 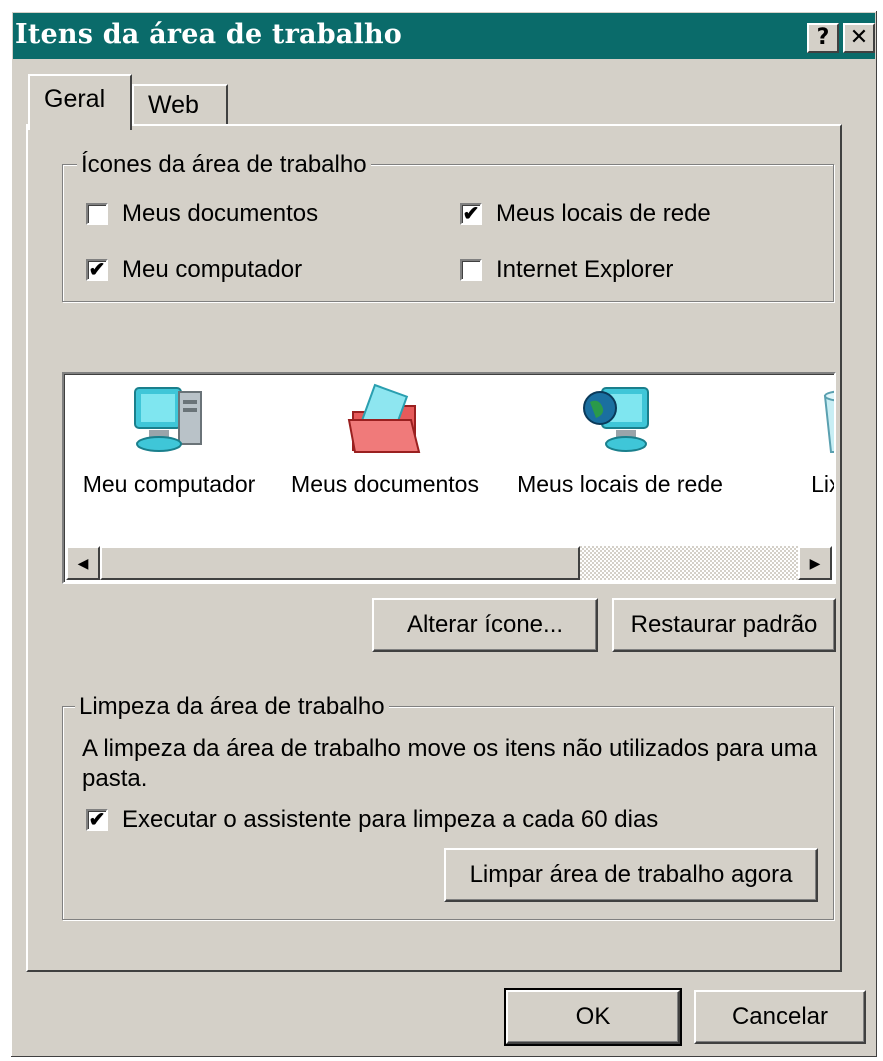 What do you see at coordinates (208, 34) in the screenshot?
I see `window-title: Itens da área de trabalho` at bounding box center [208, 34].